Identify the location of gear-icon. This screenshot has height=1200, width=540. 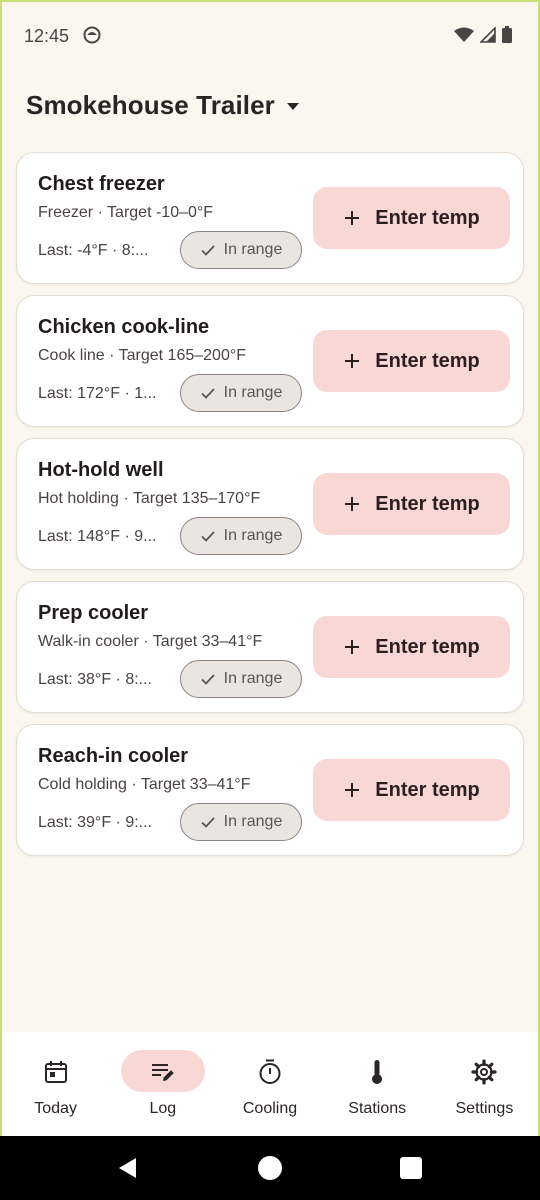
(484, 1072).